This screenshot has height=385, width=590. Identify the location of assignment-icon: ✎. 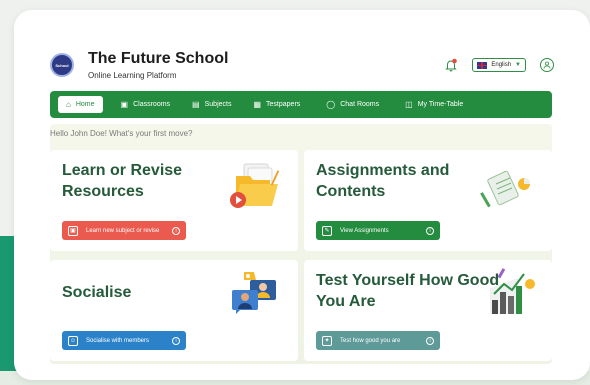
(327, 230).